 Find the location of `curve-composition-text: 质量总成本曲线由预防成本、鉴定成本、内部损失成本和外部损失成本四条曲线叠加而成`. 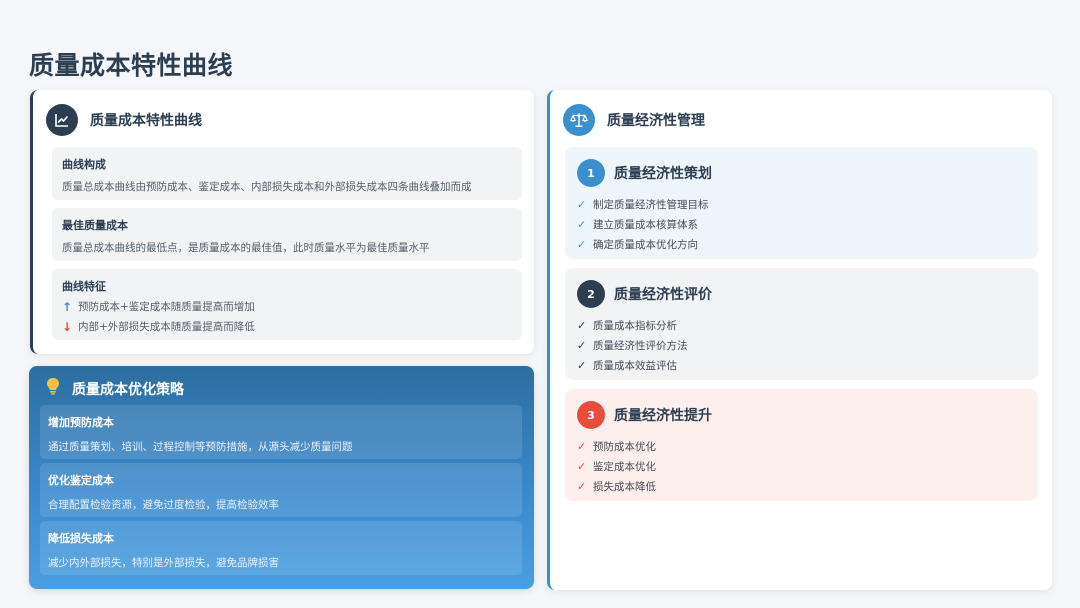

curve-composition-text: 质量总成本曲线由预防成本、鉴定成本、内部损失成本和外部损失成本四条曲线叠加而成 is located at coordinates (267, 187).